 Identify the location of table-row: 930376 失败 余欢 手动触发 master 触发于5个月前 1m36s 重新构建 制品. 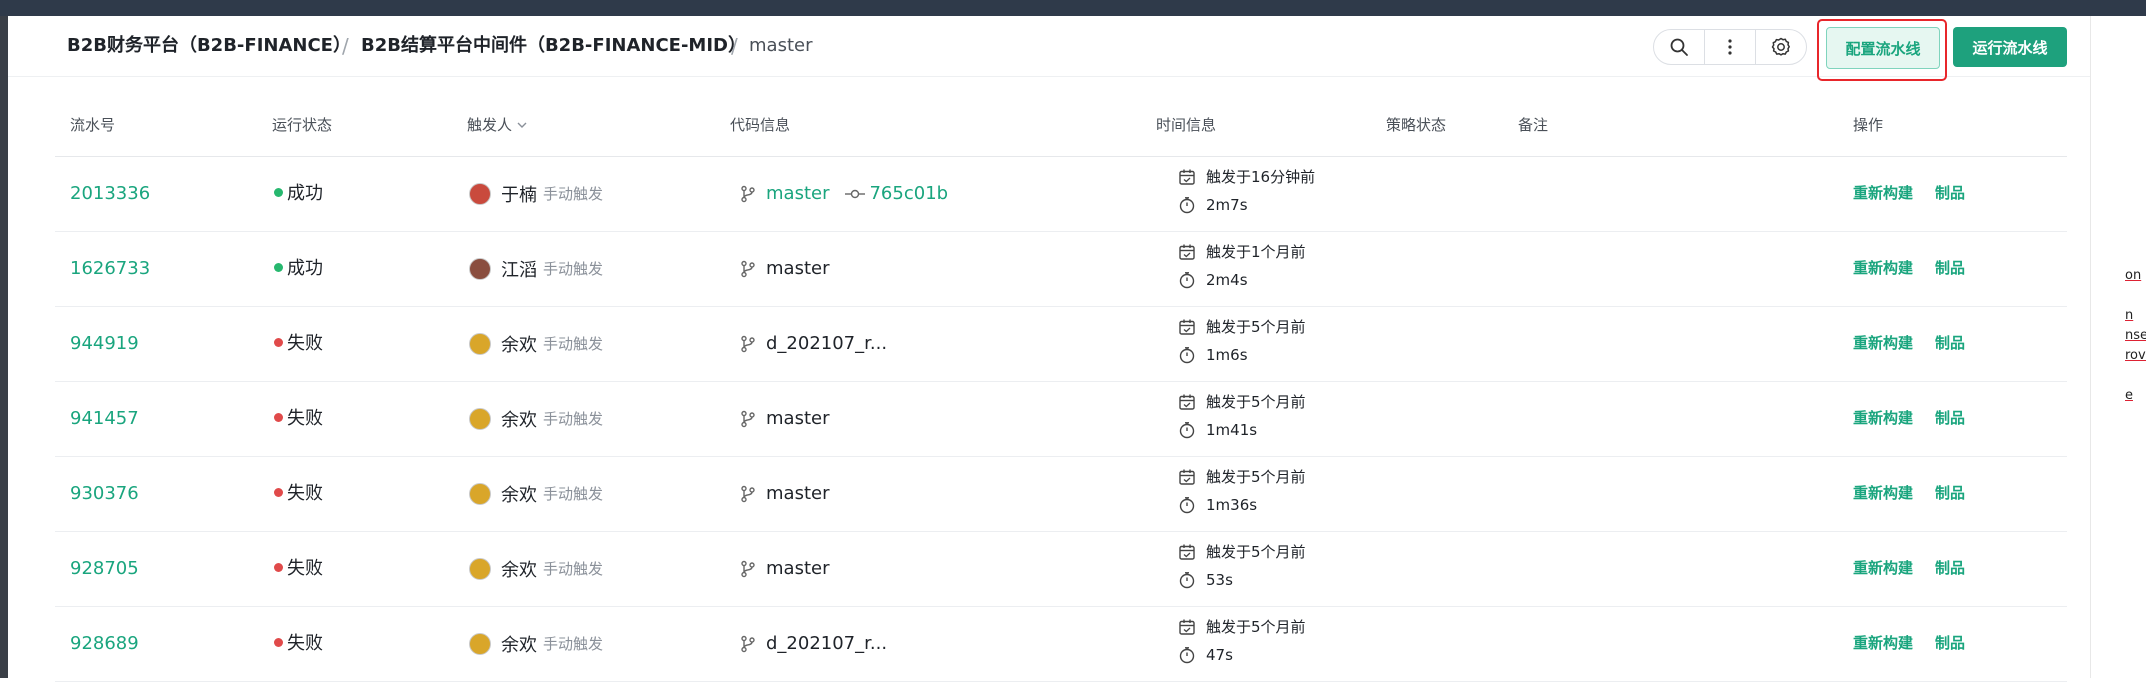
(1061, 494).